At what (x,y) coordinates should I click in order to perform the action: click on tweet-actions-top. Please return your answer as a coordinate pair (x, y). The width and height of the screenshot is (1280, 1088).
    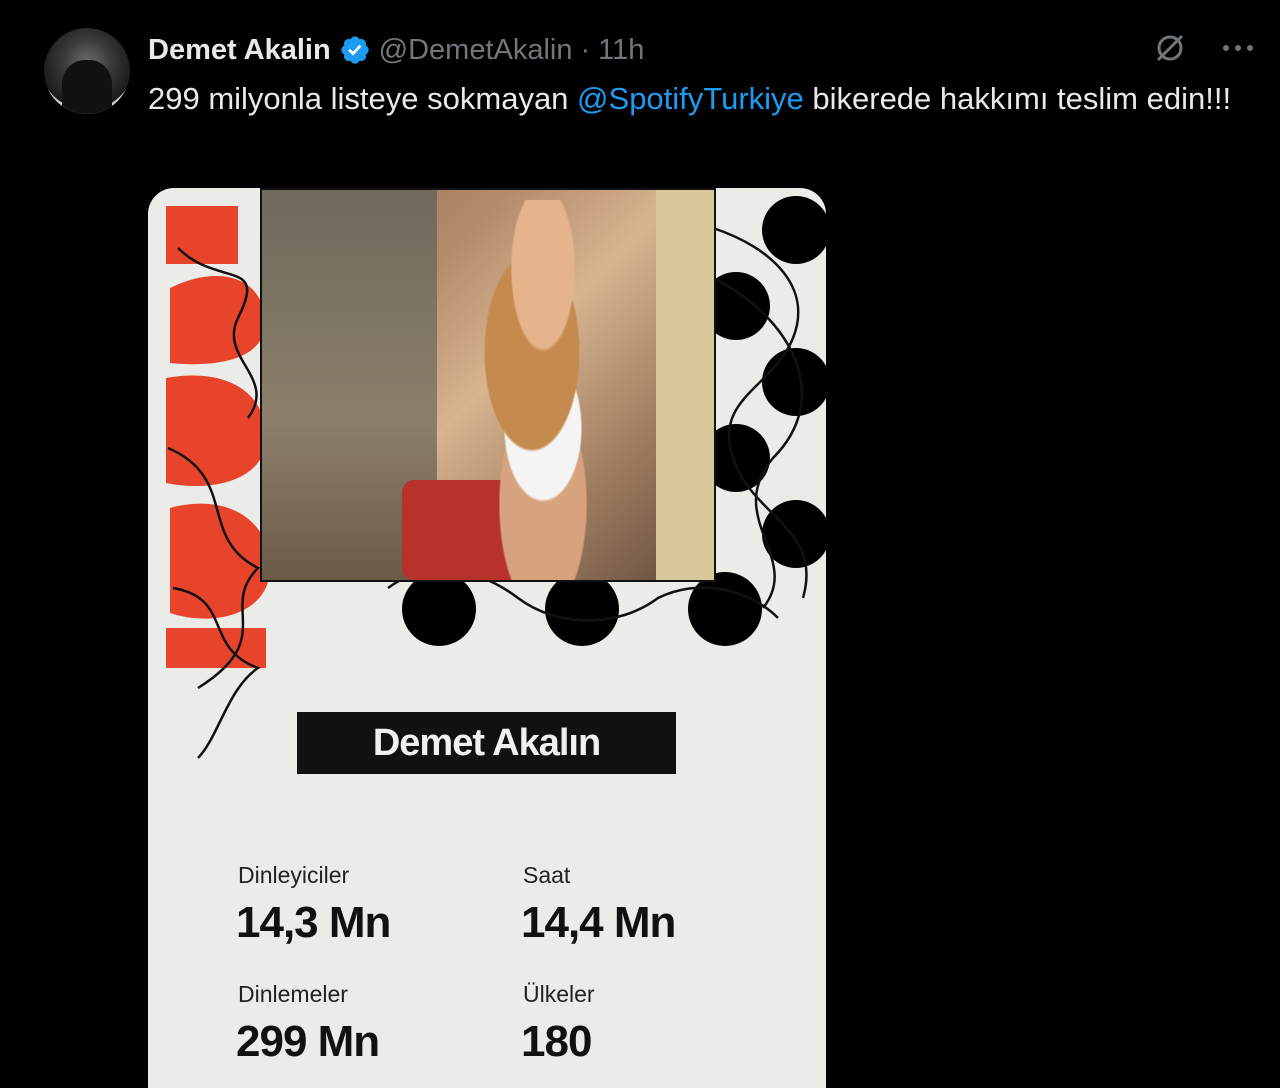
    Looking at the image, I should click on (1204, 48).